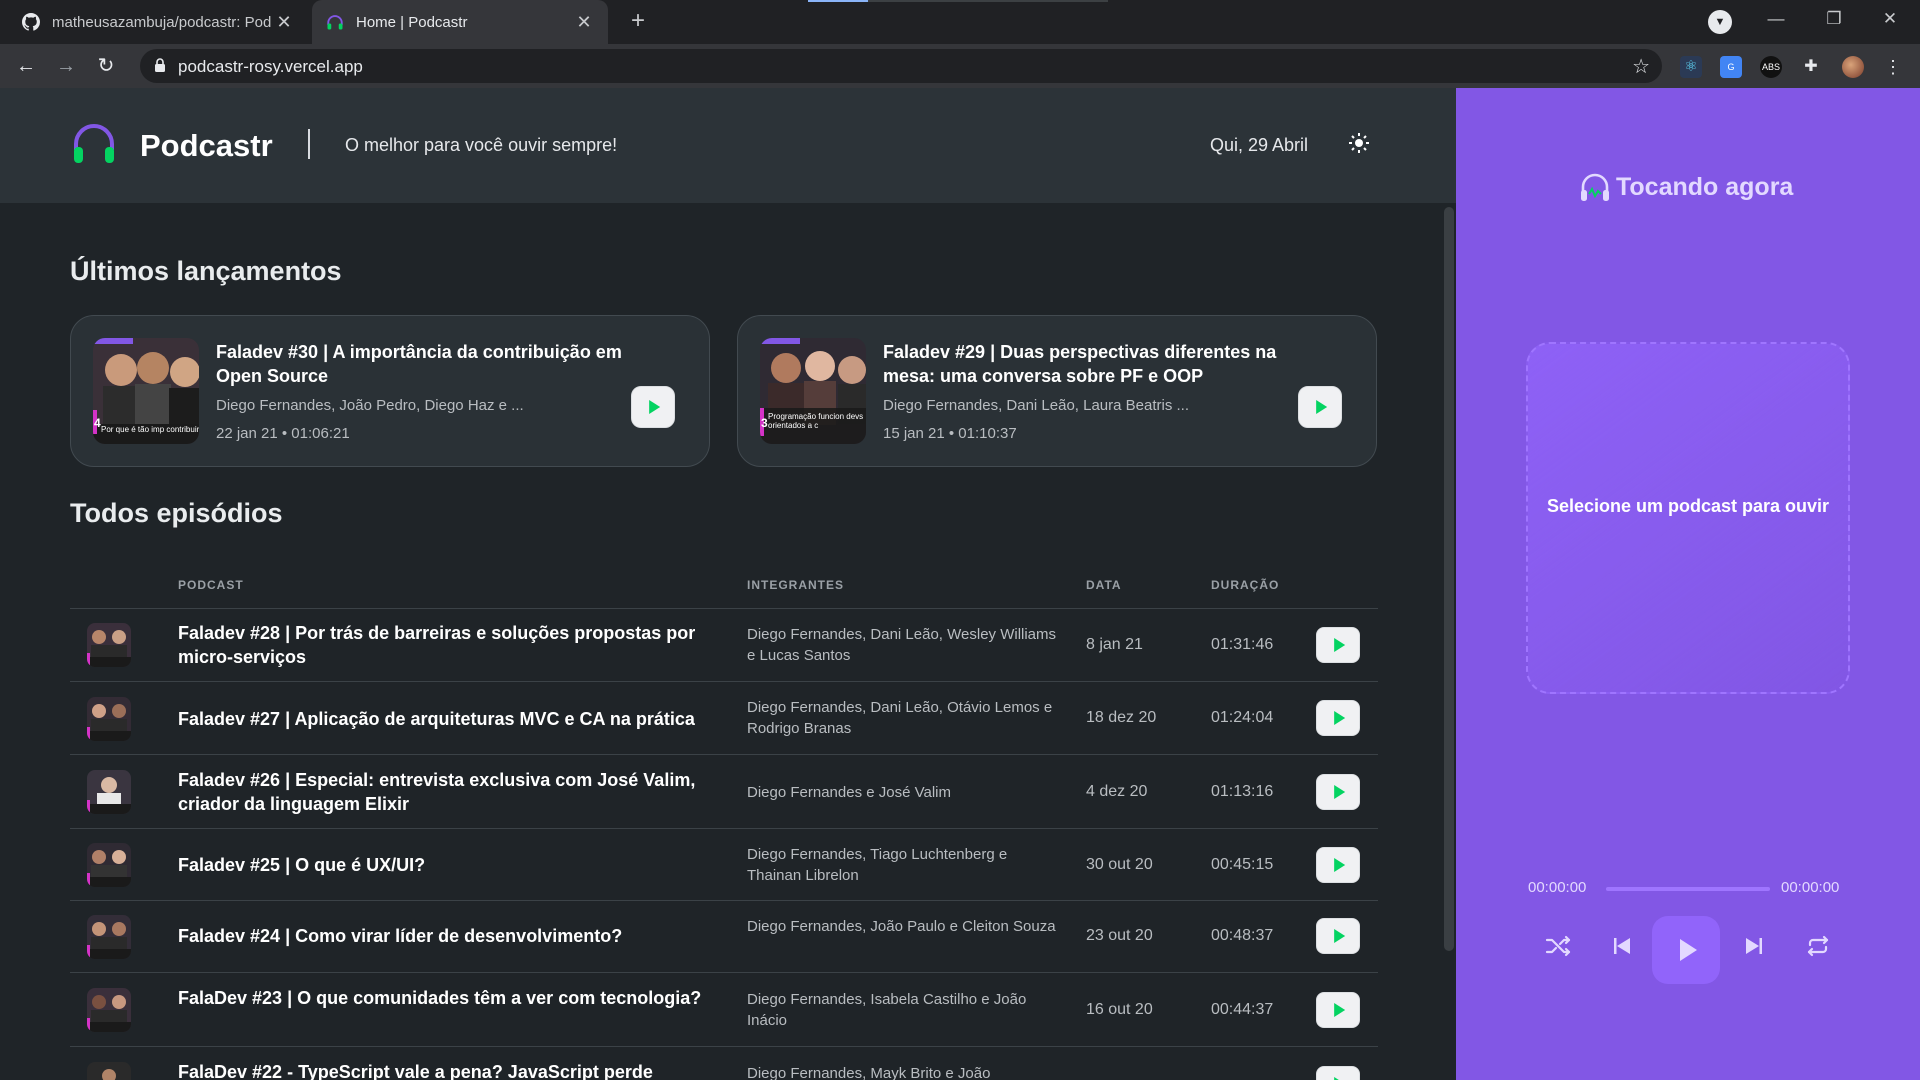 Image resolution: width=1920 pixels, height=1080 pixels. Describe the element at coordinates (97, 423) in the screenshot. I see `thumbnail-number: 4` at that location.